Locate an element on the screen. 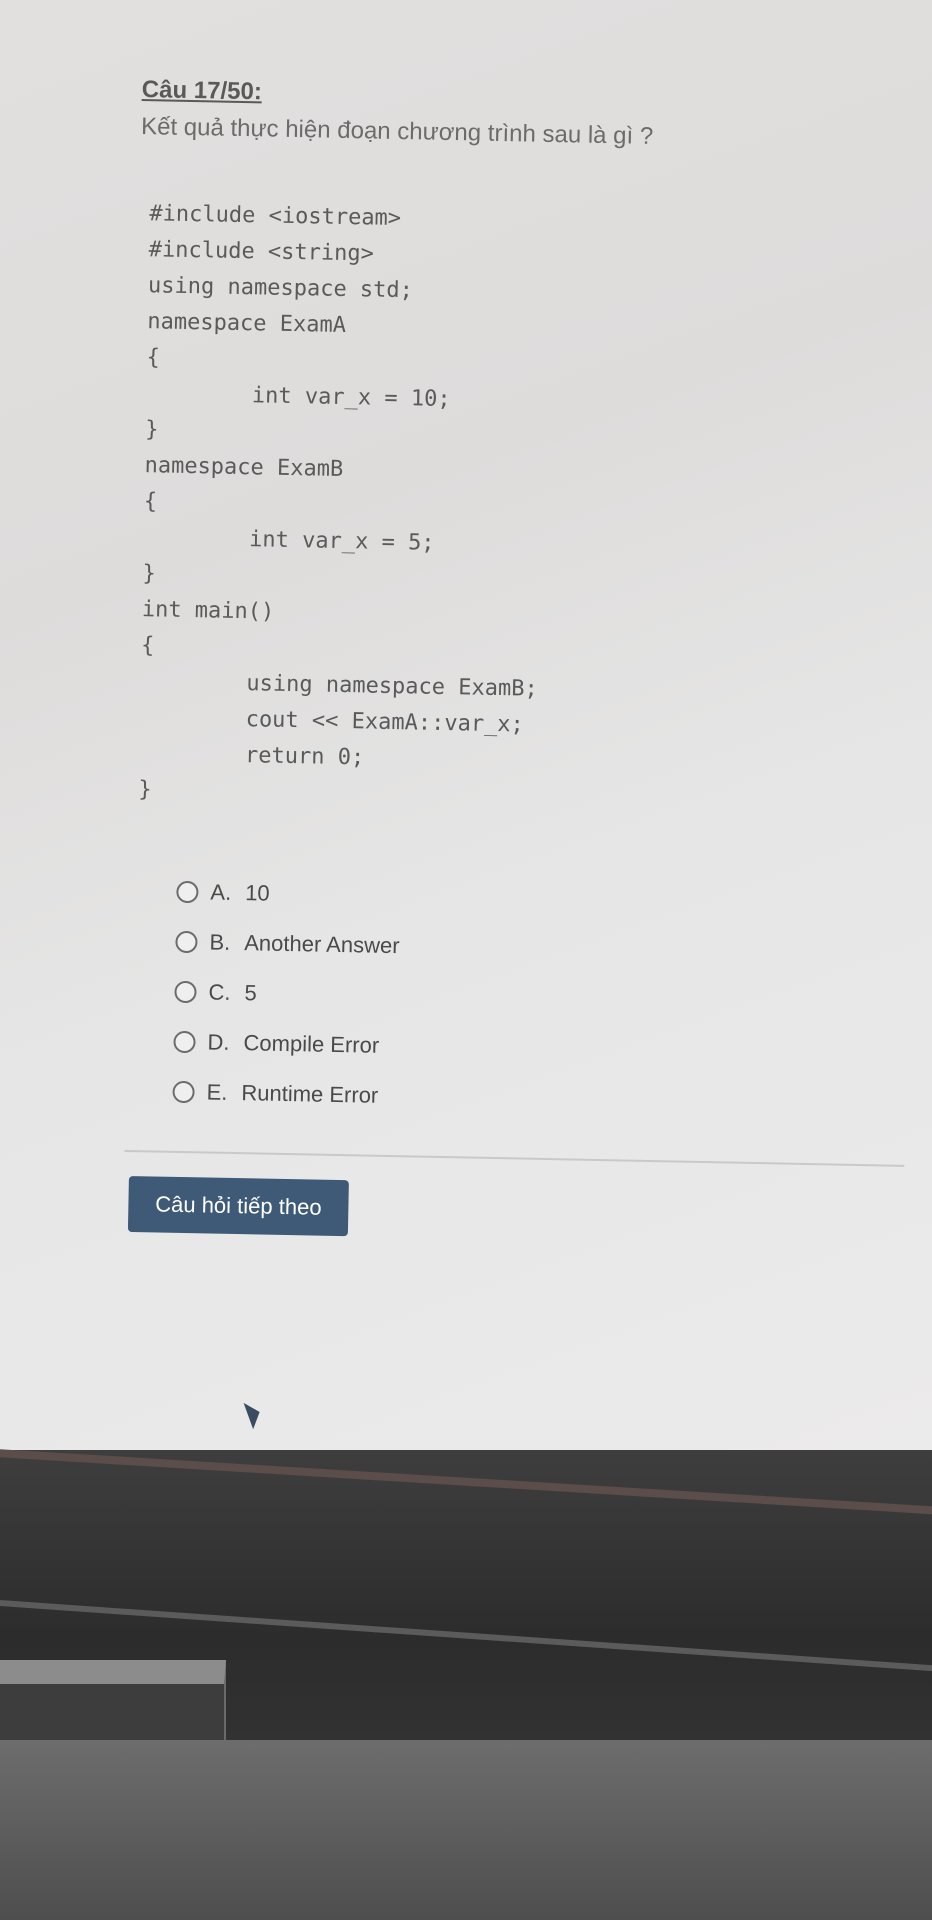 This screenshot has height=1920, width=932. option-c: C. 5 is located at coordinates (286, 994).